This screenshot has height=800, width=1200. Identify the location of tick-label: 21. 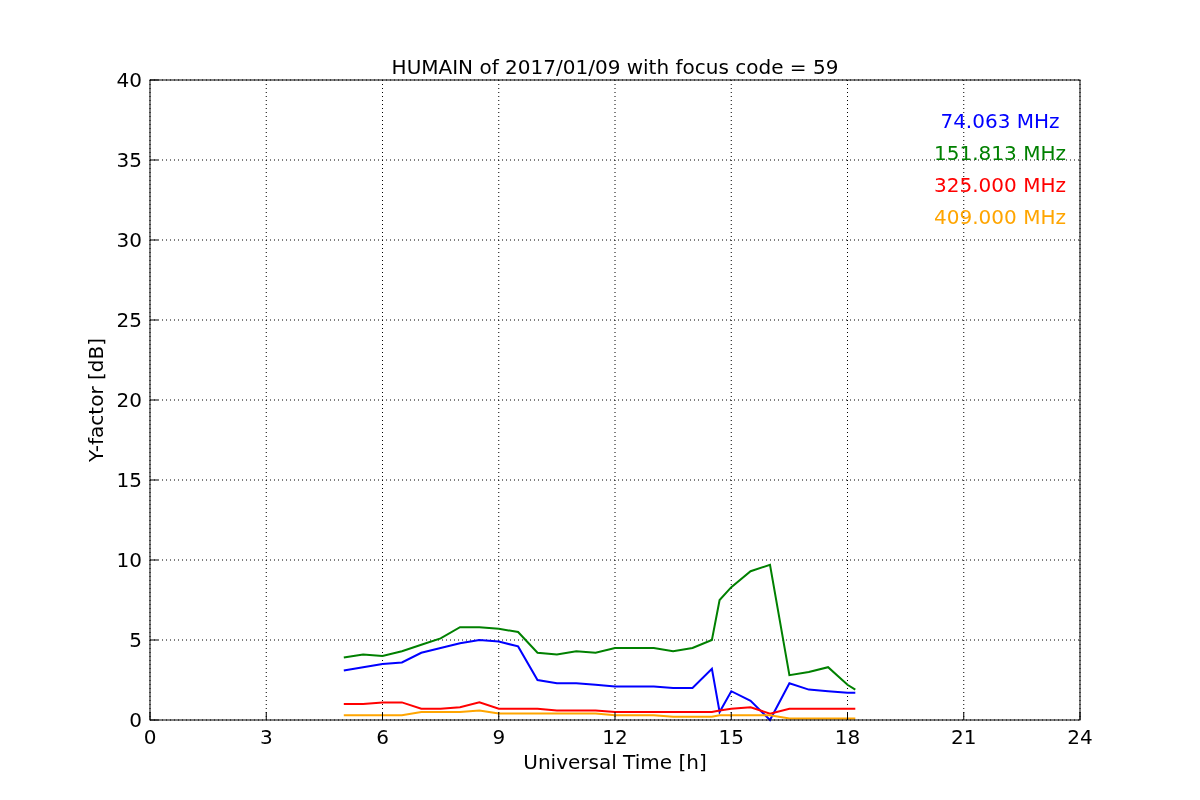
(964, 737).